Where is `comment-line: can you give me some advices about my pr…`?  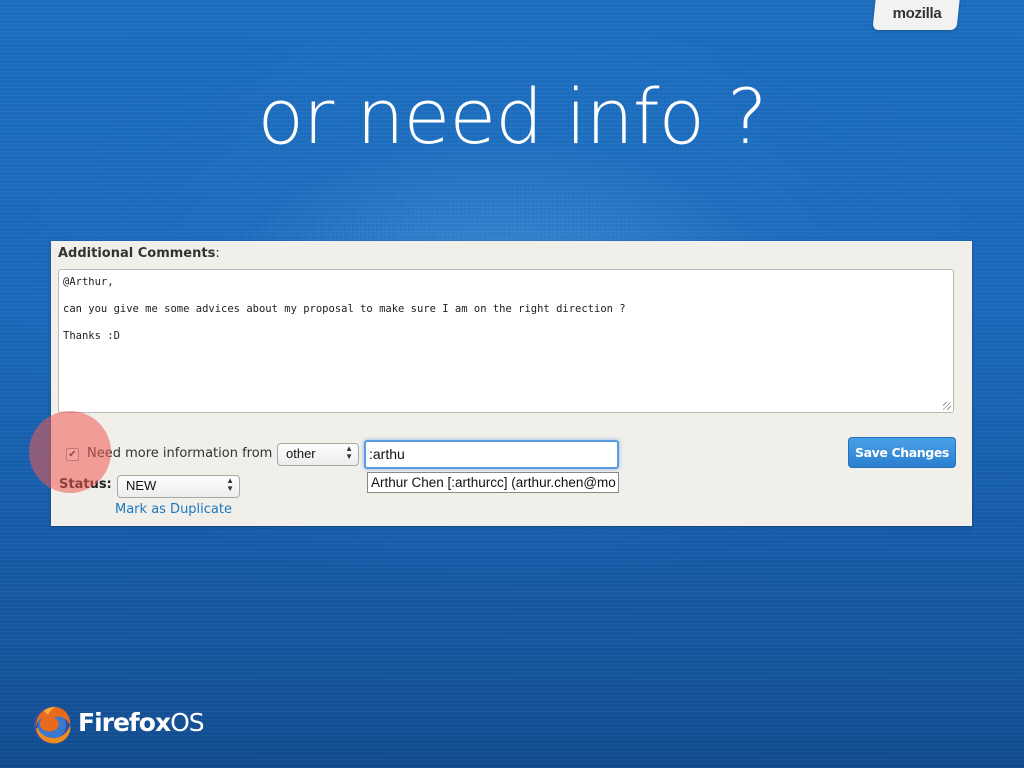 comment-line: can you give me some advices about my pr… is located at coordinates (344, 309).